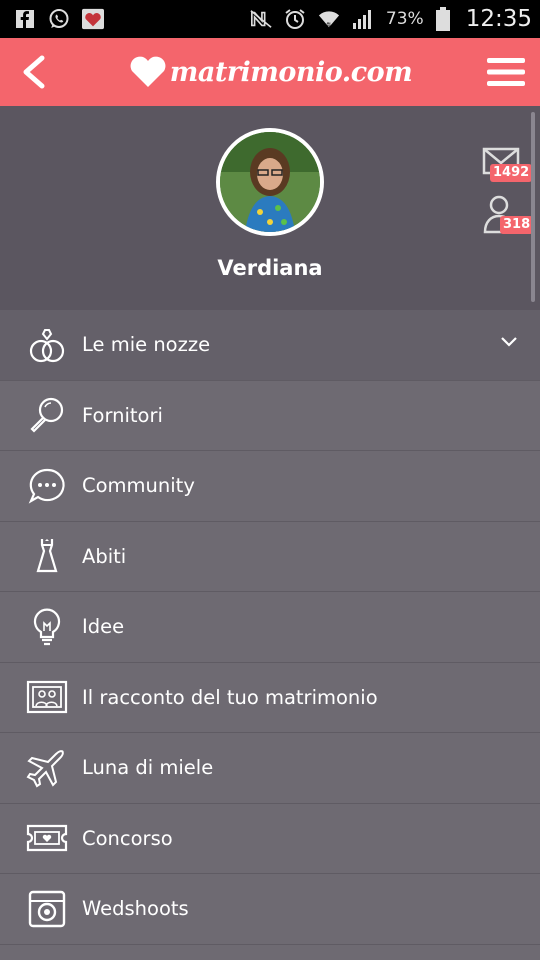 The height and width of the screenshot is (960, 540). What do you see at coordinates (47, 768) in the screenshot?
I see `airplane-icon` at bounding box center [47, 768].